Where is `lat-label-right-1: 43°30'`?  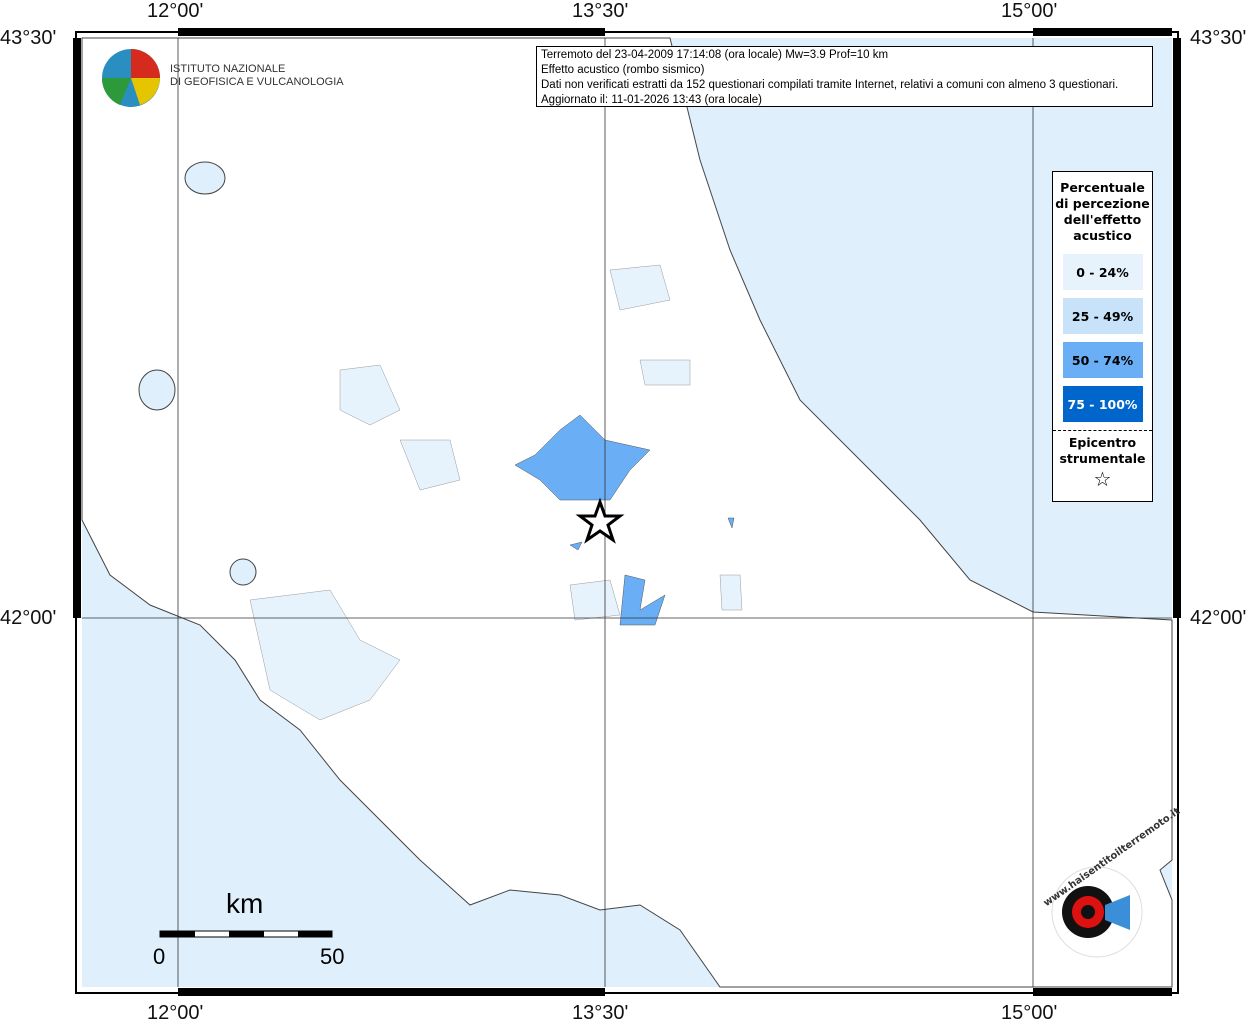 lat-label-right-1: 43°30' is located at coordinates (1218, 38).